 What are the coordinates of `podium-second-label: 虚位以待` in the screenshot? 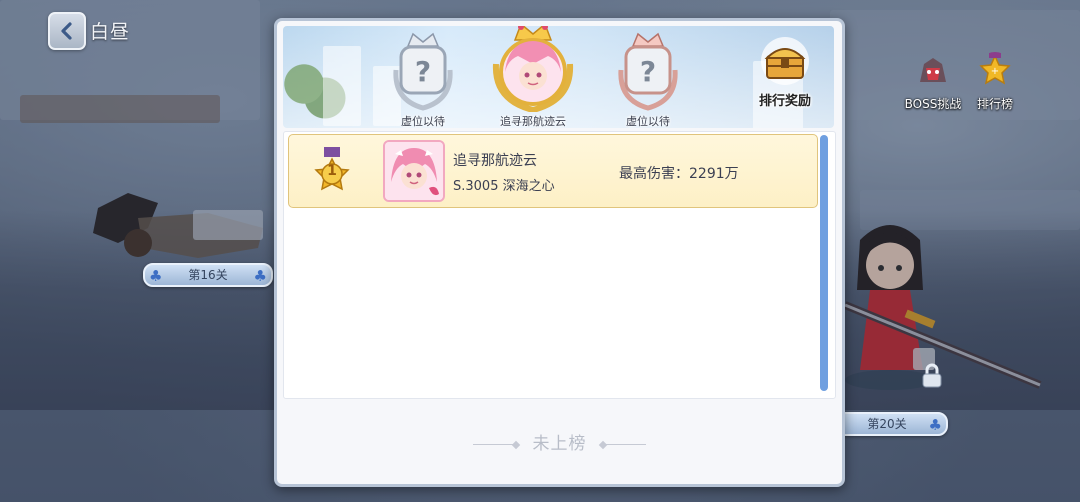 It's located at (423, 121).